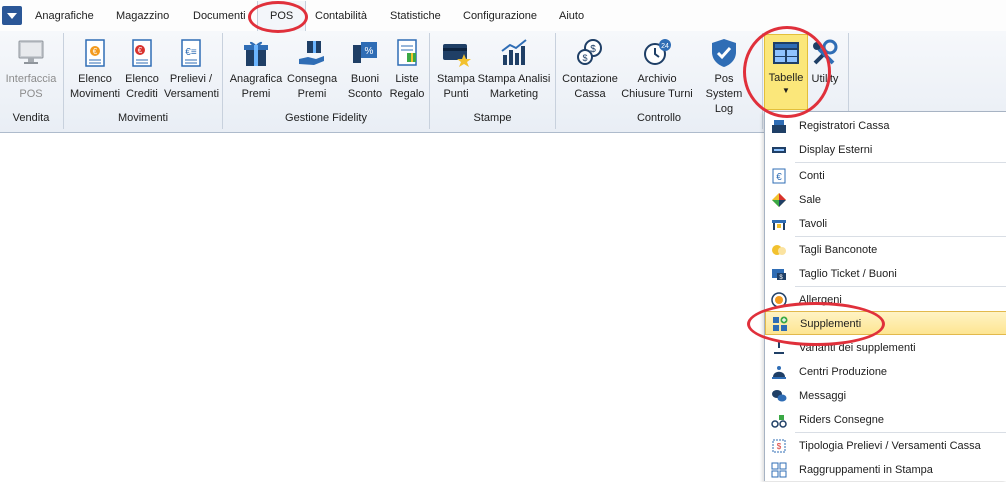  I want to click on anagrafica-premi-button: Anagrafica Premi, so click(256, 72).